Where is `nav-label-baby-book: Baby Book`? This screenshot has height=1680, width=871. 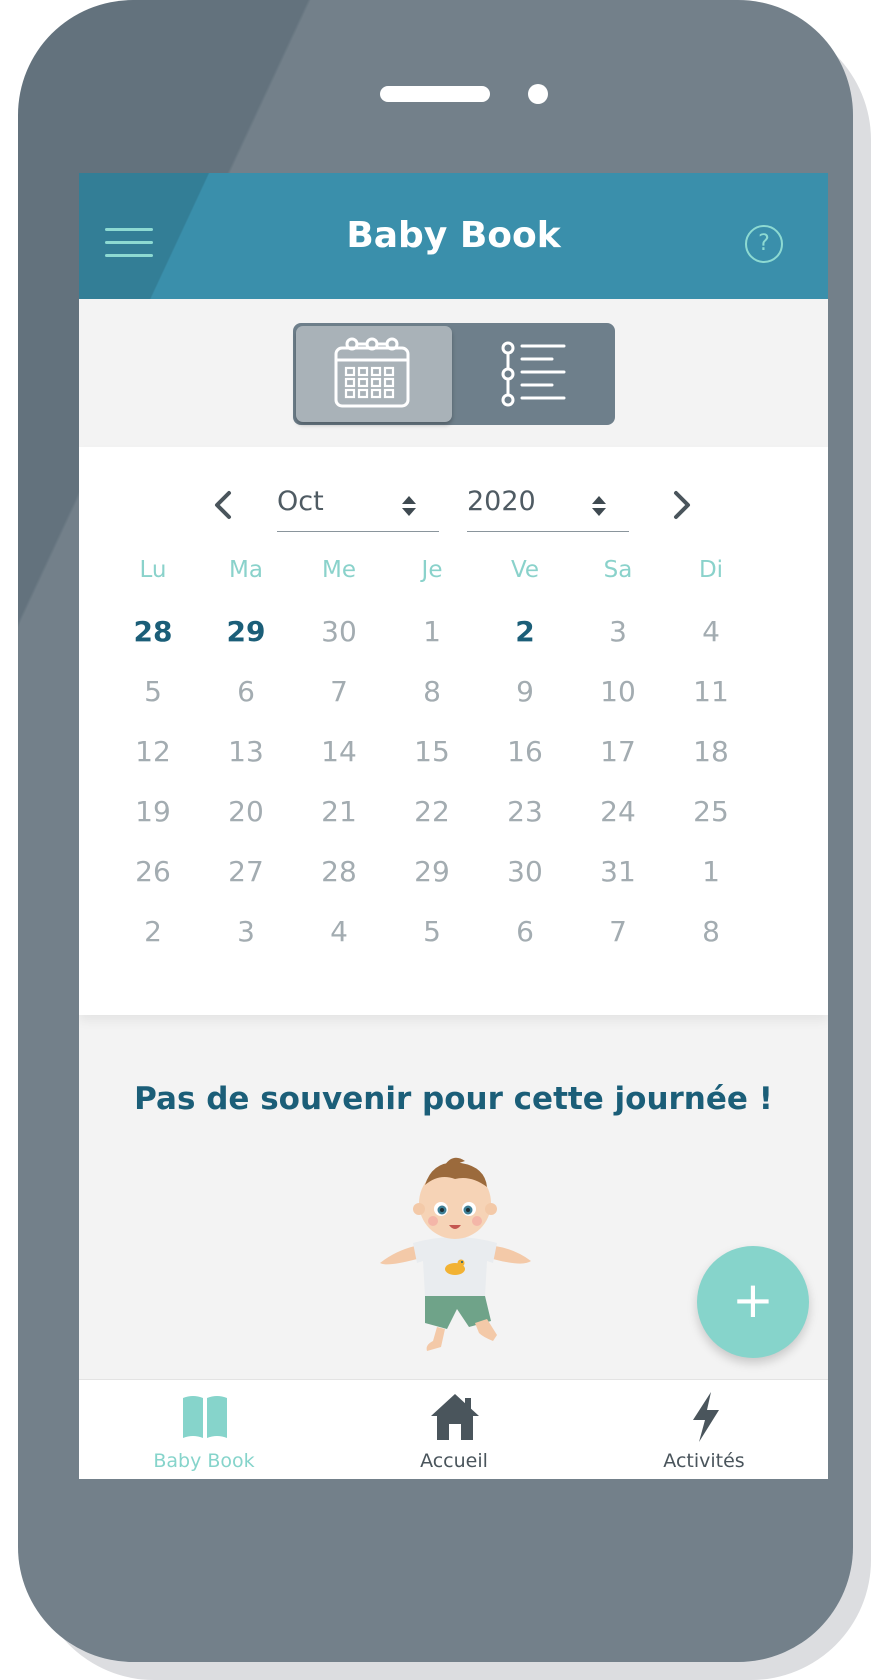 nav-label-baby-book: Baby Book is located at coordinates (204, 1461).